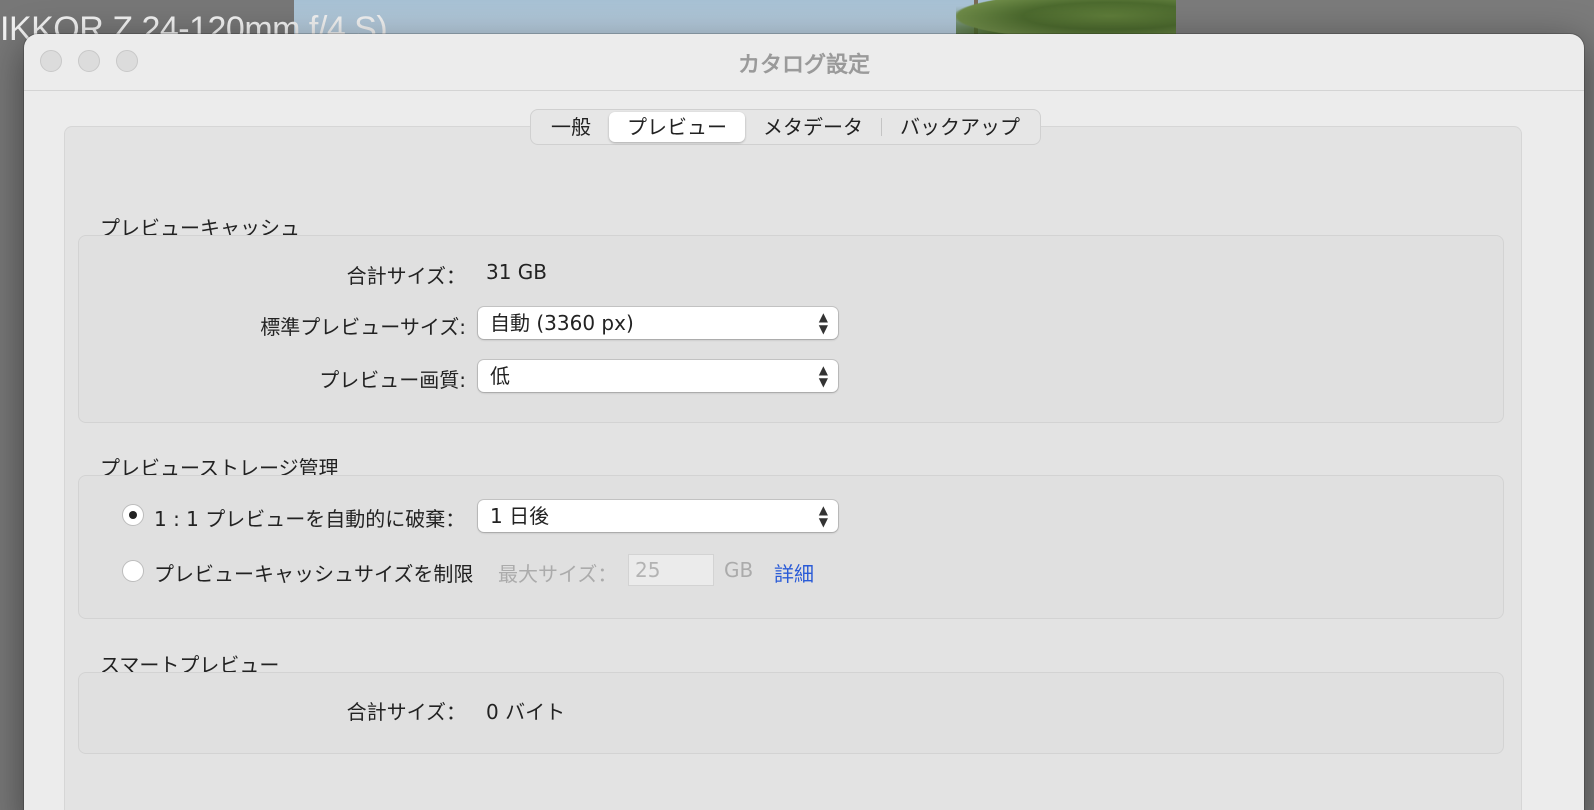  I want to click on limit-cache-radio, so click(133, 571).